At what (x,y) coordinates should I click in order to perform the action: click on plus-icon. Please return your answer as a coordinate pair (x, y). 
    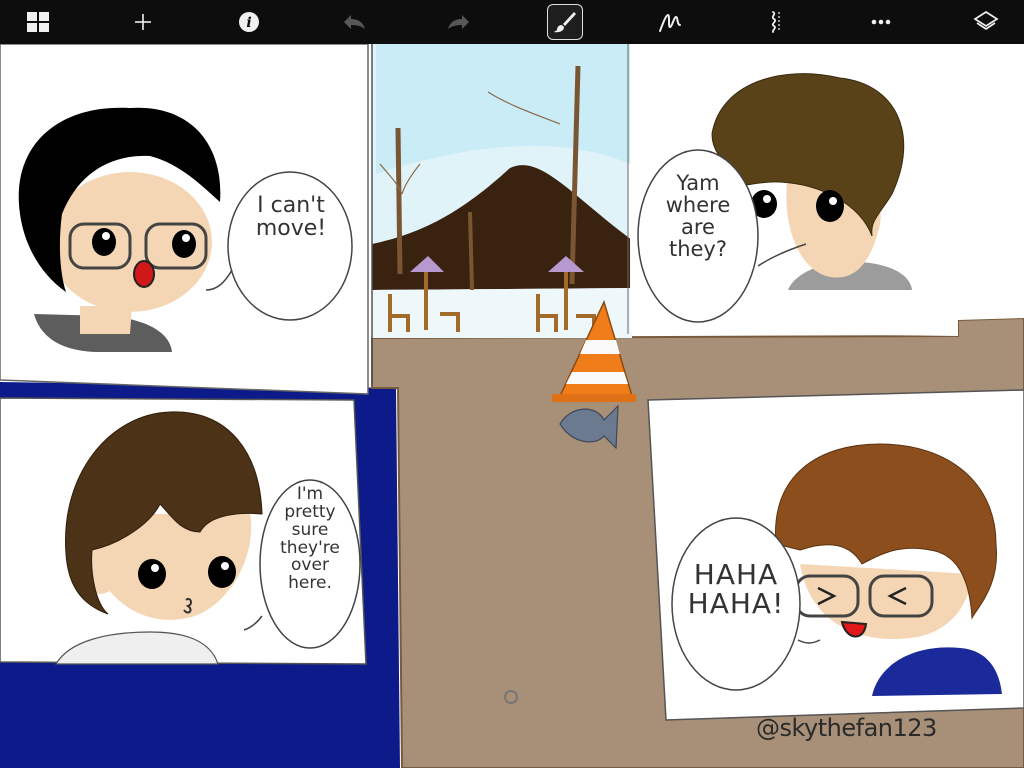
    Looking at the image, I should click on (143, 22).